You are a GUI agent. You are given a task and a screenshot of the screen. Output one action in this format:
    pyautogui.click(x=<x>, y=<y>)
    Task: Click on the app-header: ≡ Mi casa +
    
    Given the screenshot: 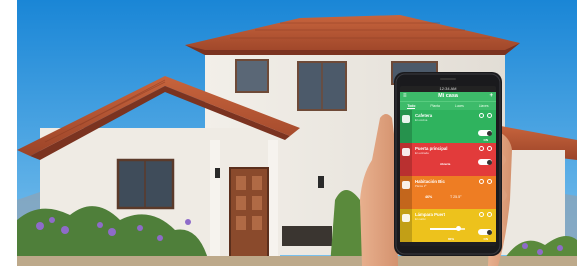 What is the action you would take?
    pyautogui.click(x=448, y=96)
    